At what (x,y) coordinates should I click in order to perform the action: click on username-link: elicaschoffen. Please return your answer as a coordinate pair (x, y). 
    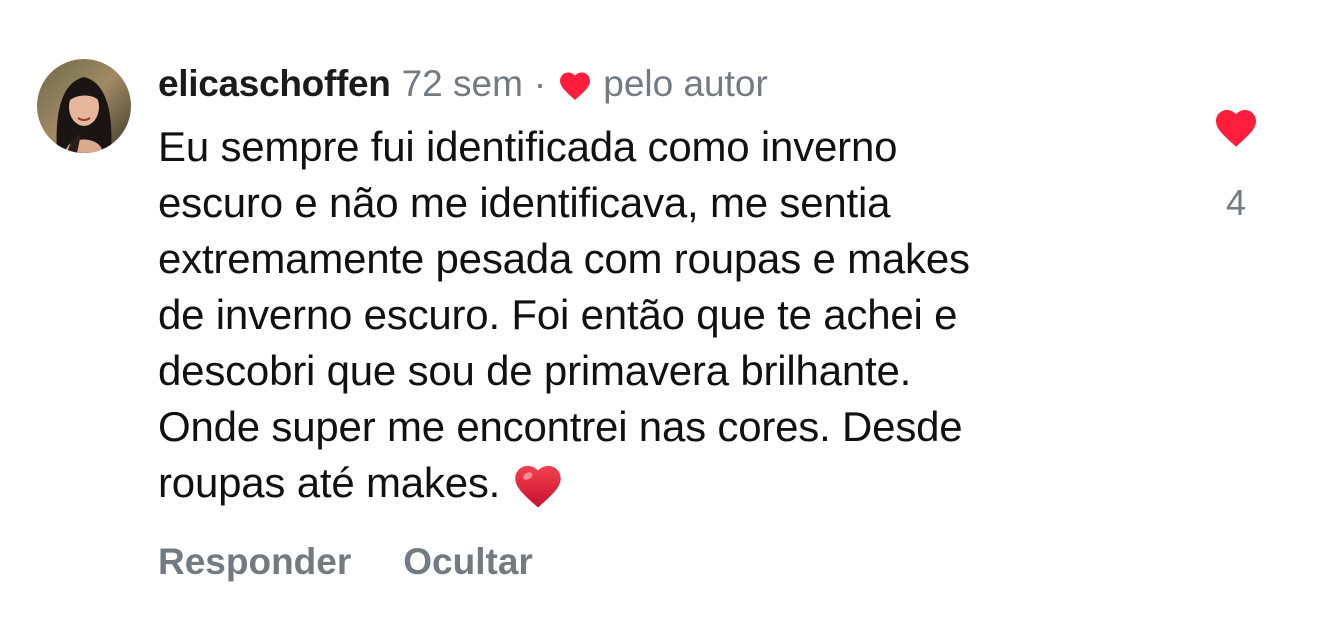
    Looking at the image, I should click on (274, 84).